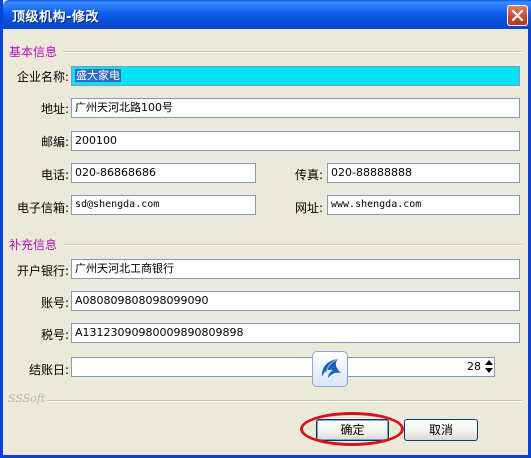 The width and height of the screenshot is (531, 458). What do you see at coordinates (163, 205) in the screenshot?
I see `email-field: sd@shengda.com` at bounding box center [163, 205].